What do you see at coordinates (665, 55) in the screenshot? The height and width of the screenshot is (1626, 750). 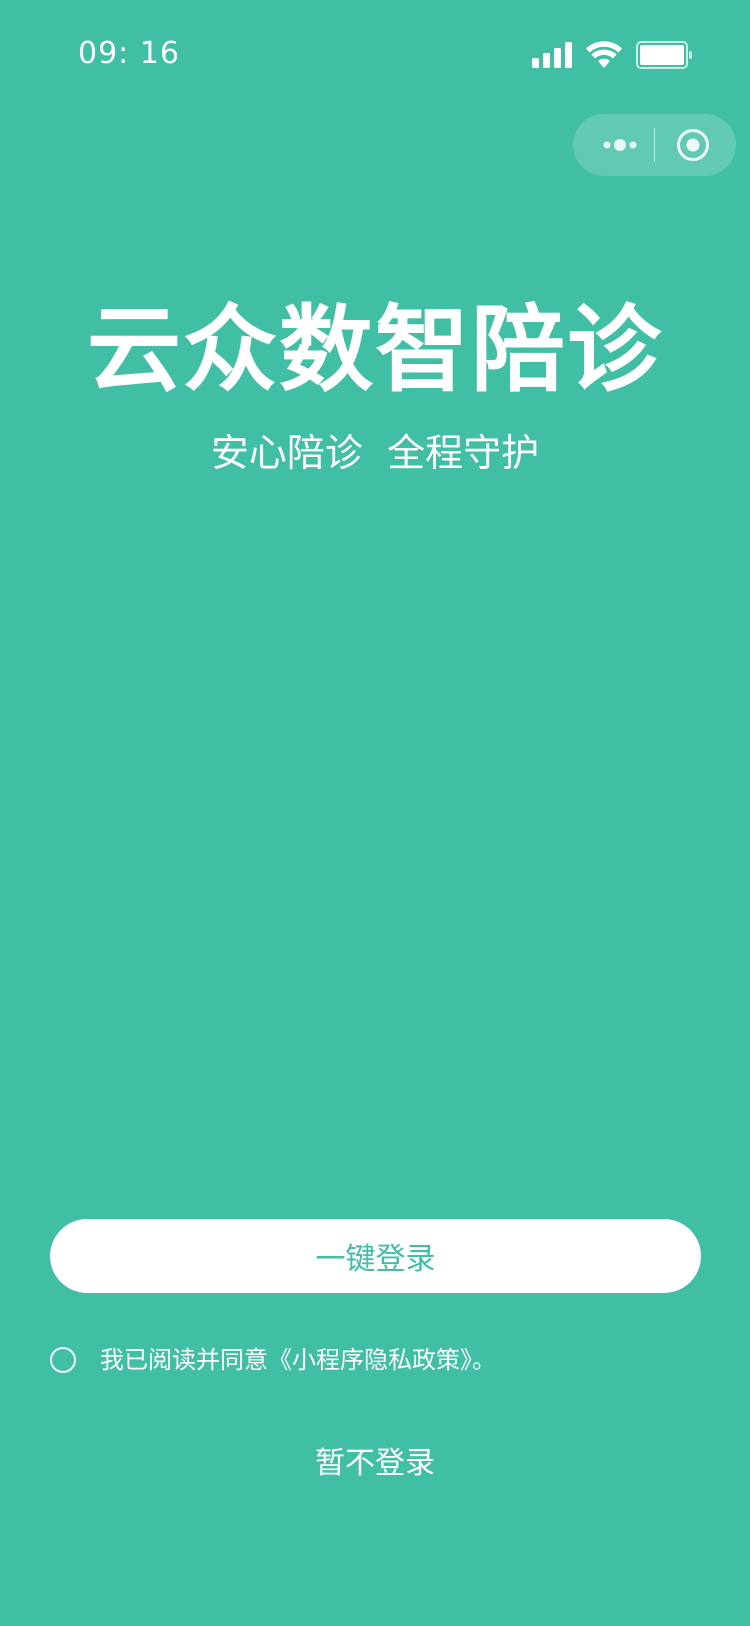 I see `battery-icon` at bounding box center [665, 55].